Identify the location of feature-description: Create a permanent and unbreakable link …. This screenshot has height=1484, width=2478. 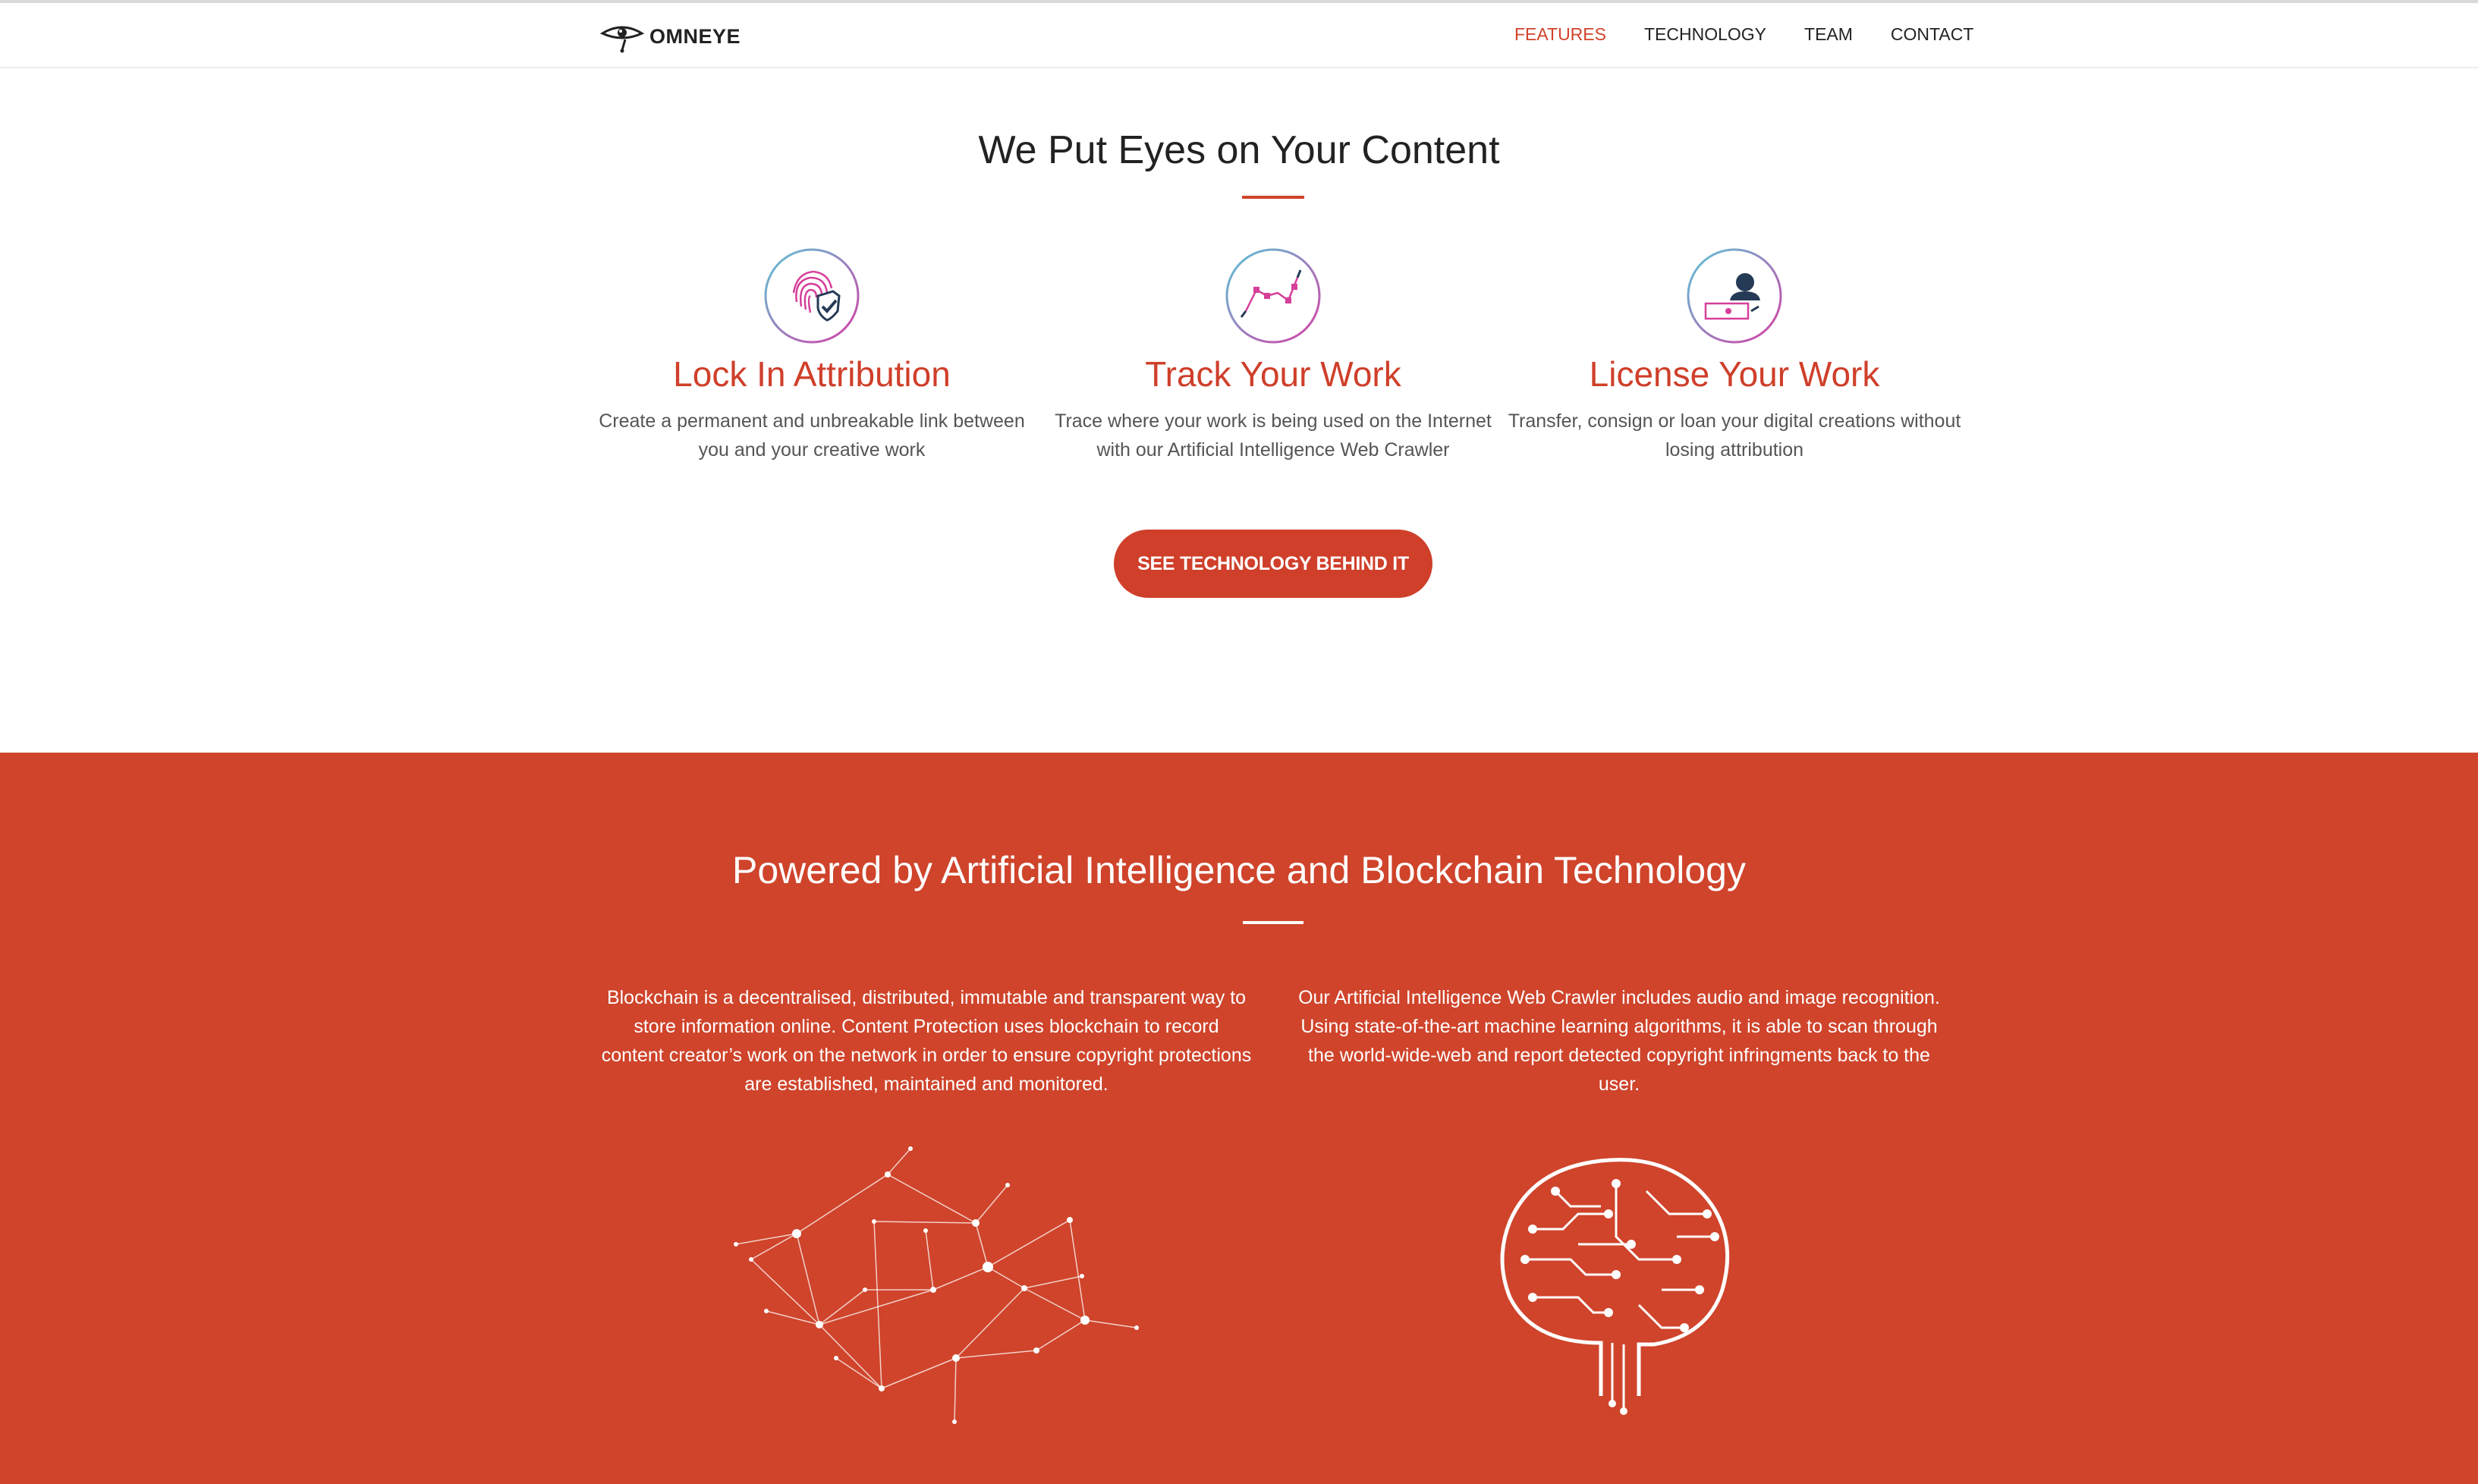
(812, 435).